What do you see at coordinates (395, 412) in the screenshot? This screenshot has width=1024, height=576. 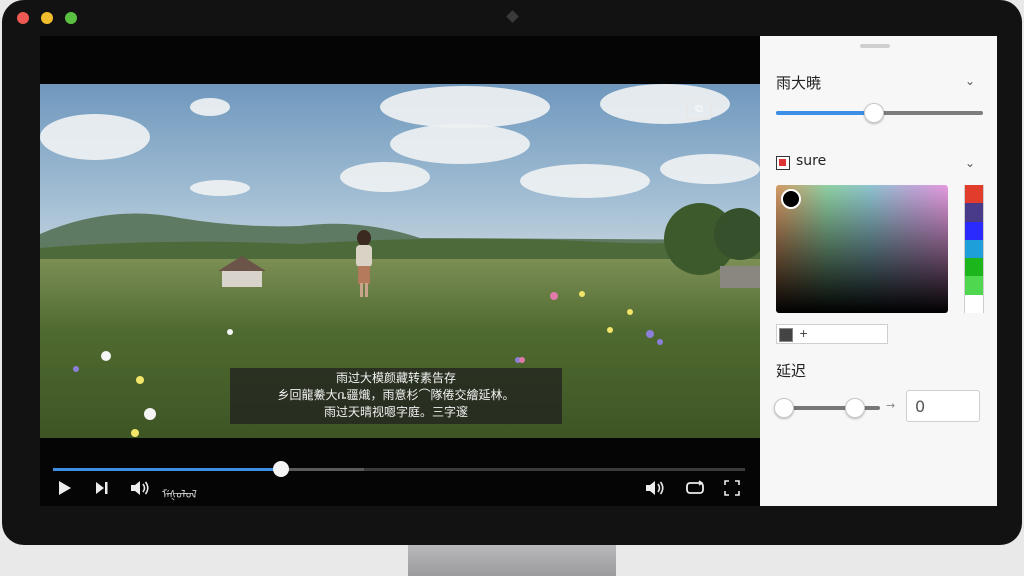 I see `subtitle-line: 雨过天晴视嗯字庭。三字邃` at bounding box center [395, 412].